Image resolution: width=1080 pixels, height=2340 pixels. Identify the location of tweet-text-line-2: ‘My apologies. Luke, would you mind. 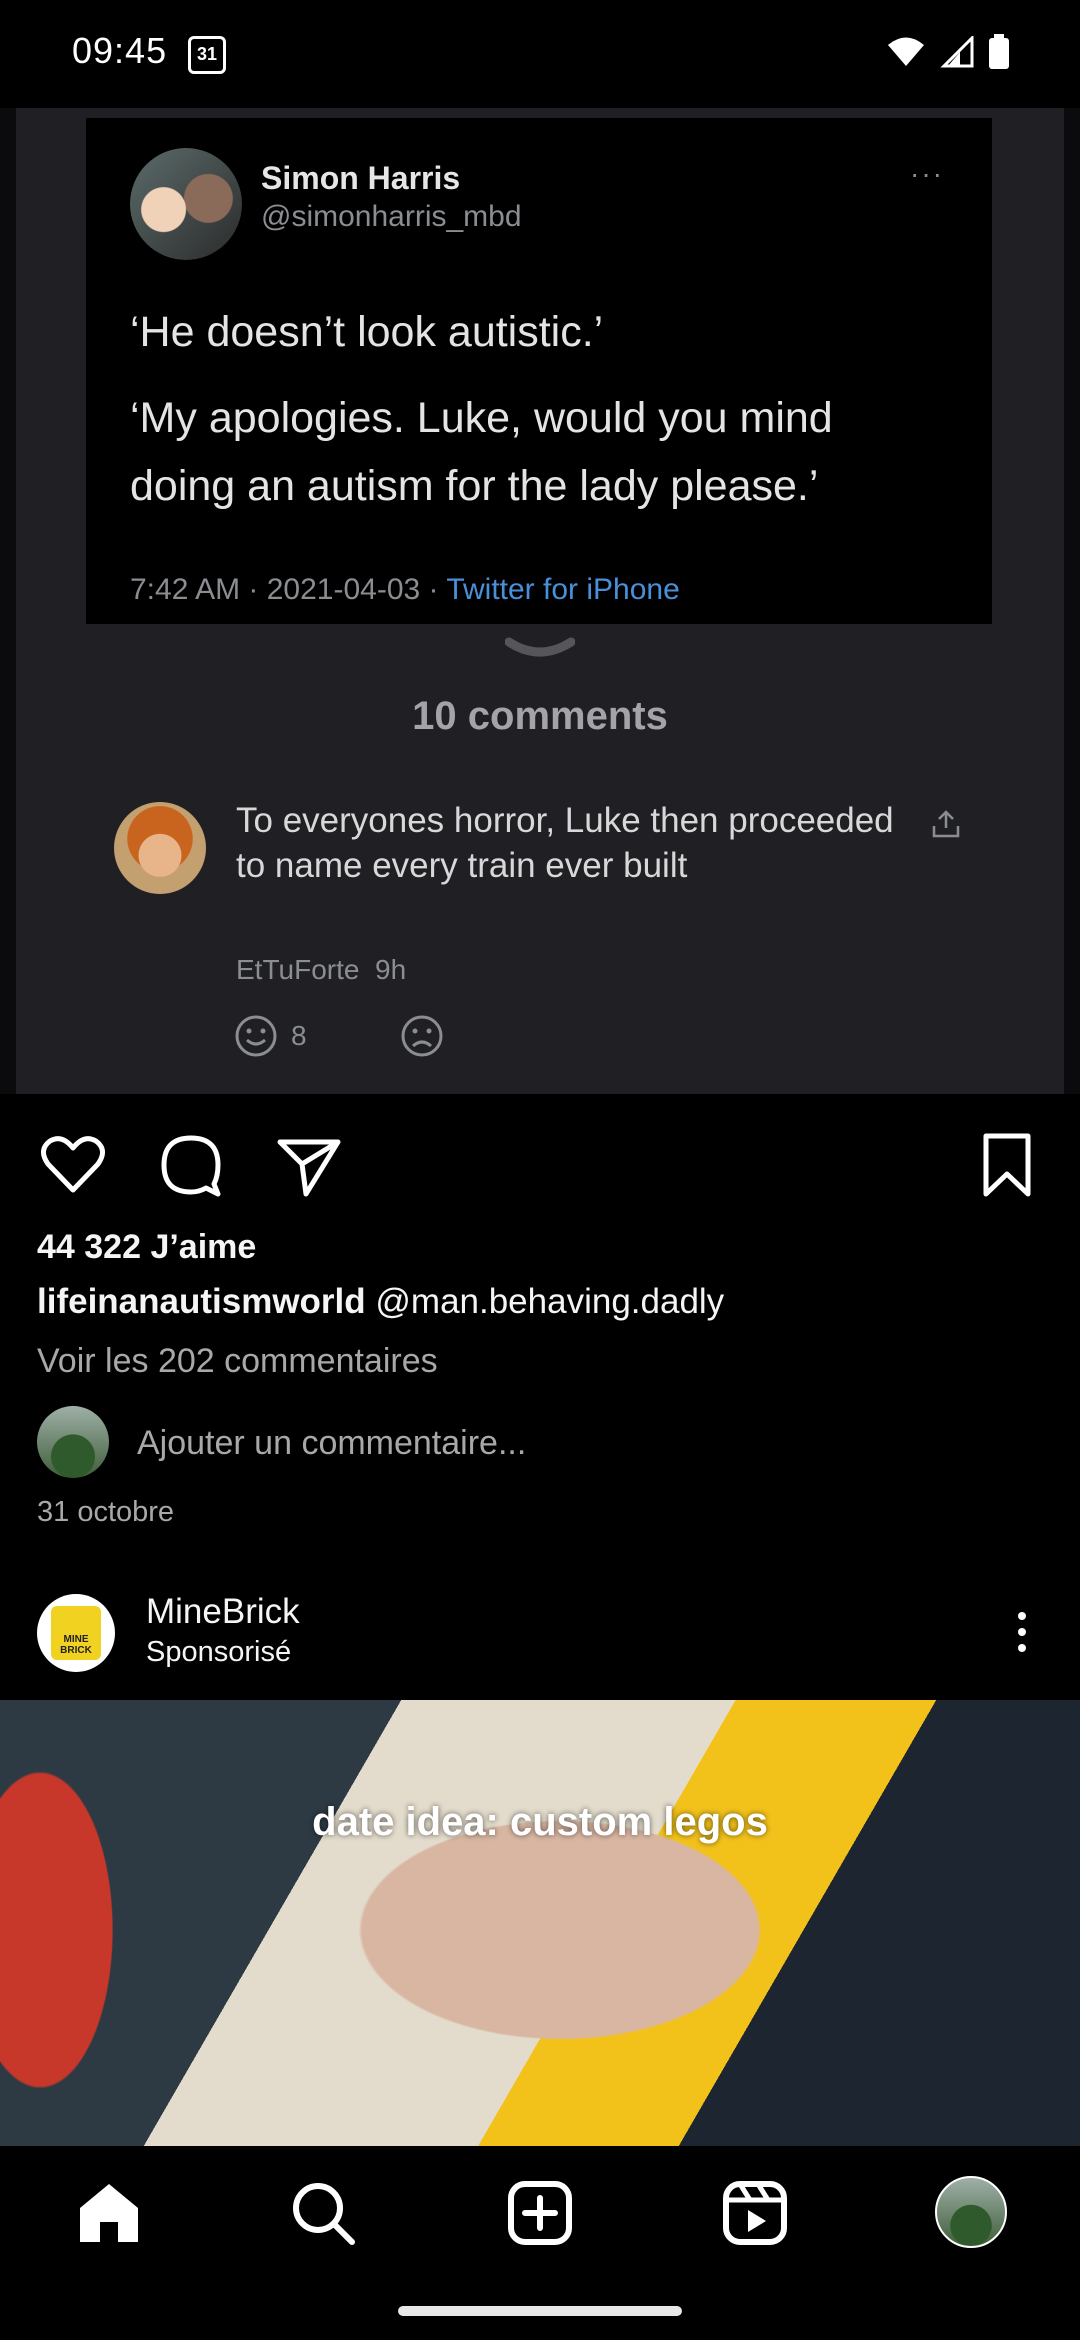
(481, 418).